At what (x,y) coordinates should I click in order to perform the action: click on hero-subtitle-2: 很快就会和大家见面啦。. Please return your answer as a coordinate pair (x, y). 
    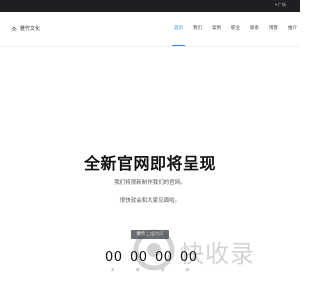
    Looking at the image, I should click on (150, 201).